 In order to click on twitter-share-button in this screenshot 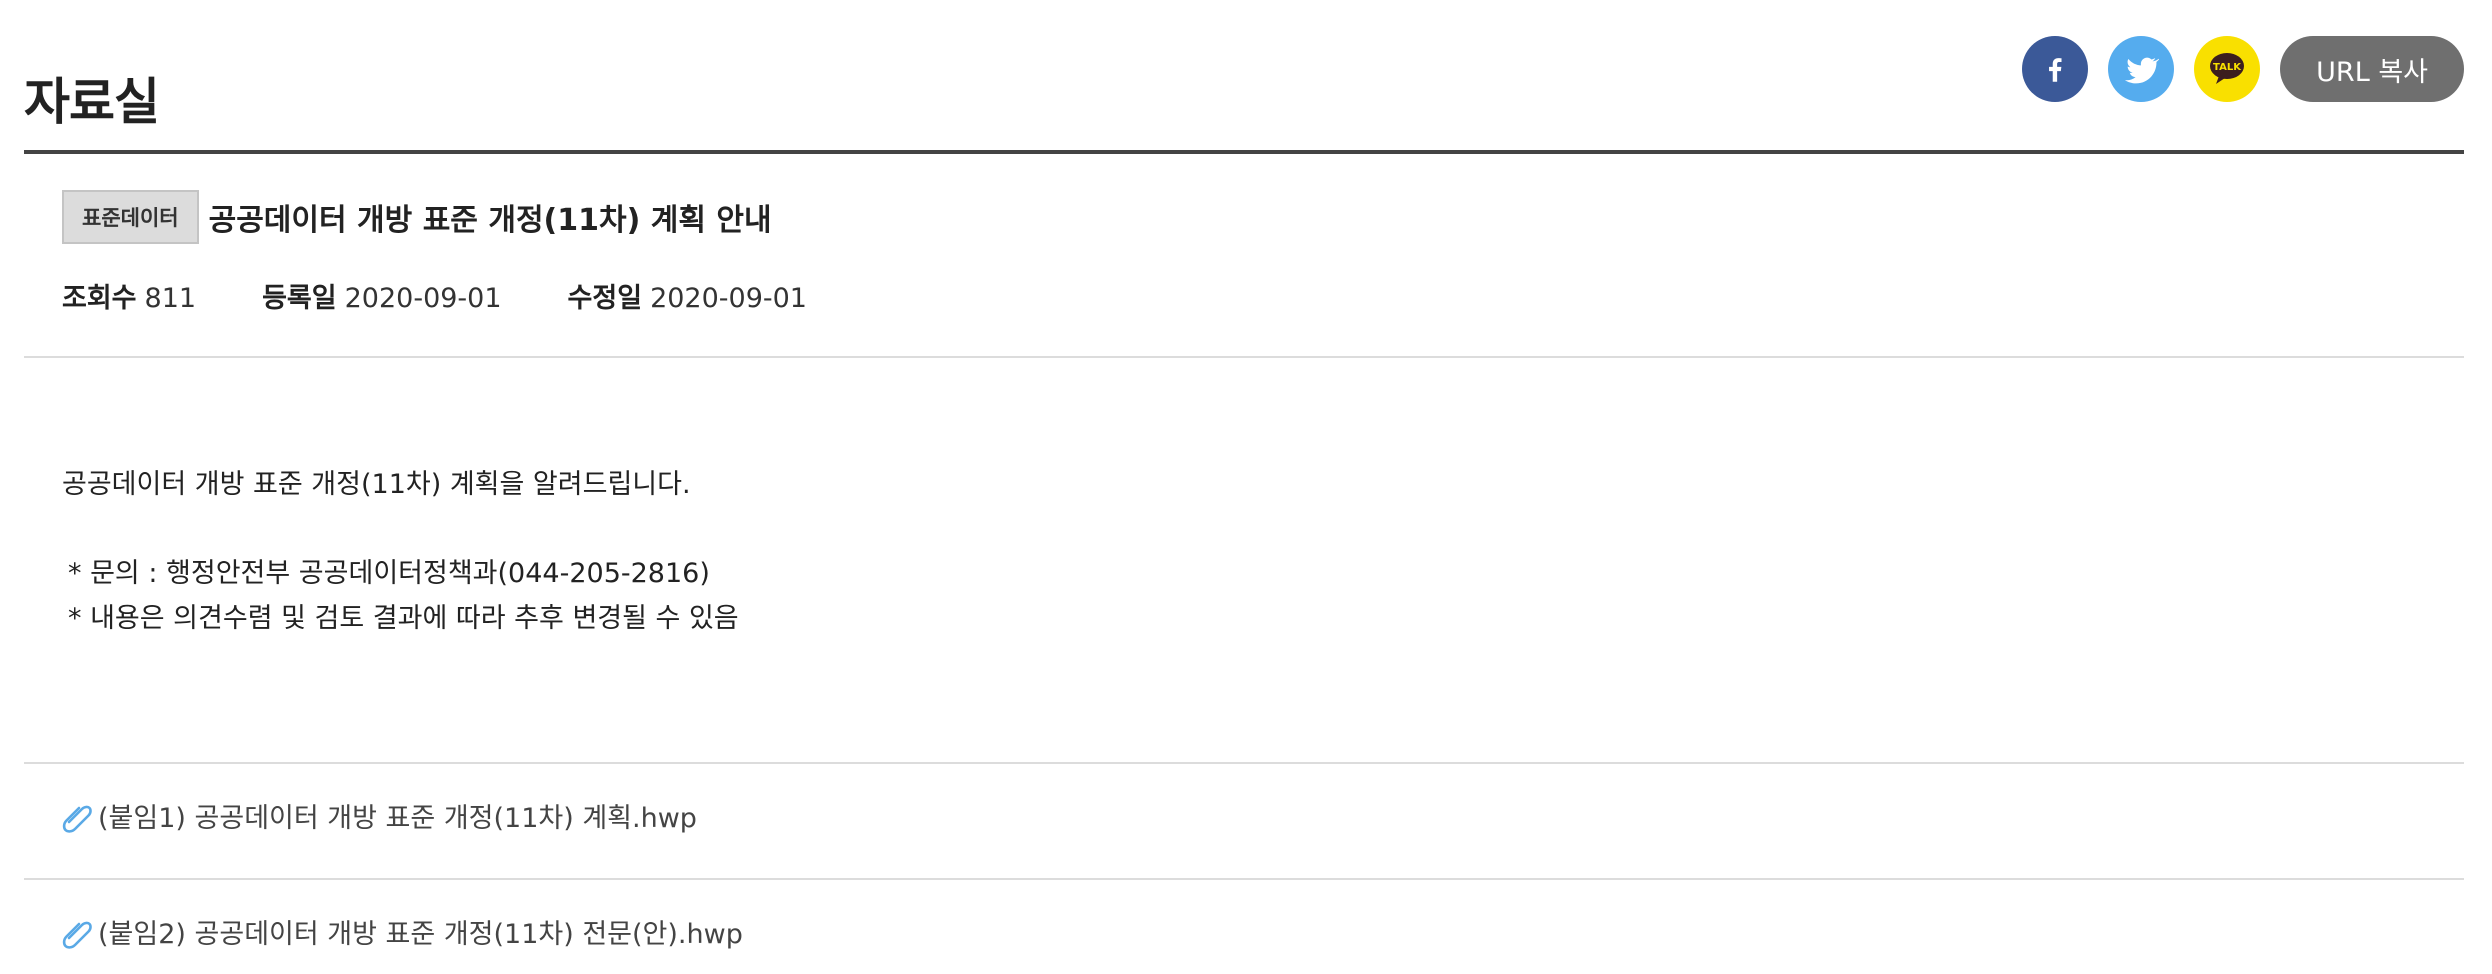, I will do `click(2141, 69)`.